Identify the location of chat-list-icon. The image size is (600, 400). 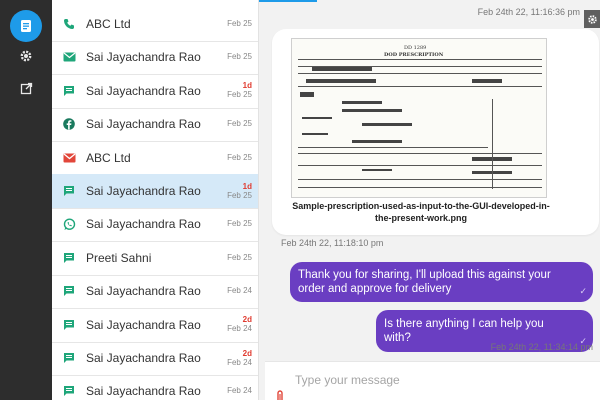
(26, 26).